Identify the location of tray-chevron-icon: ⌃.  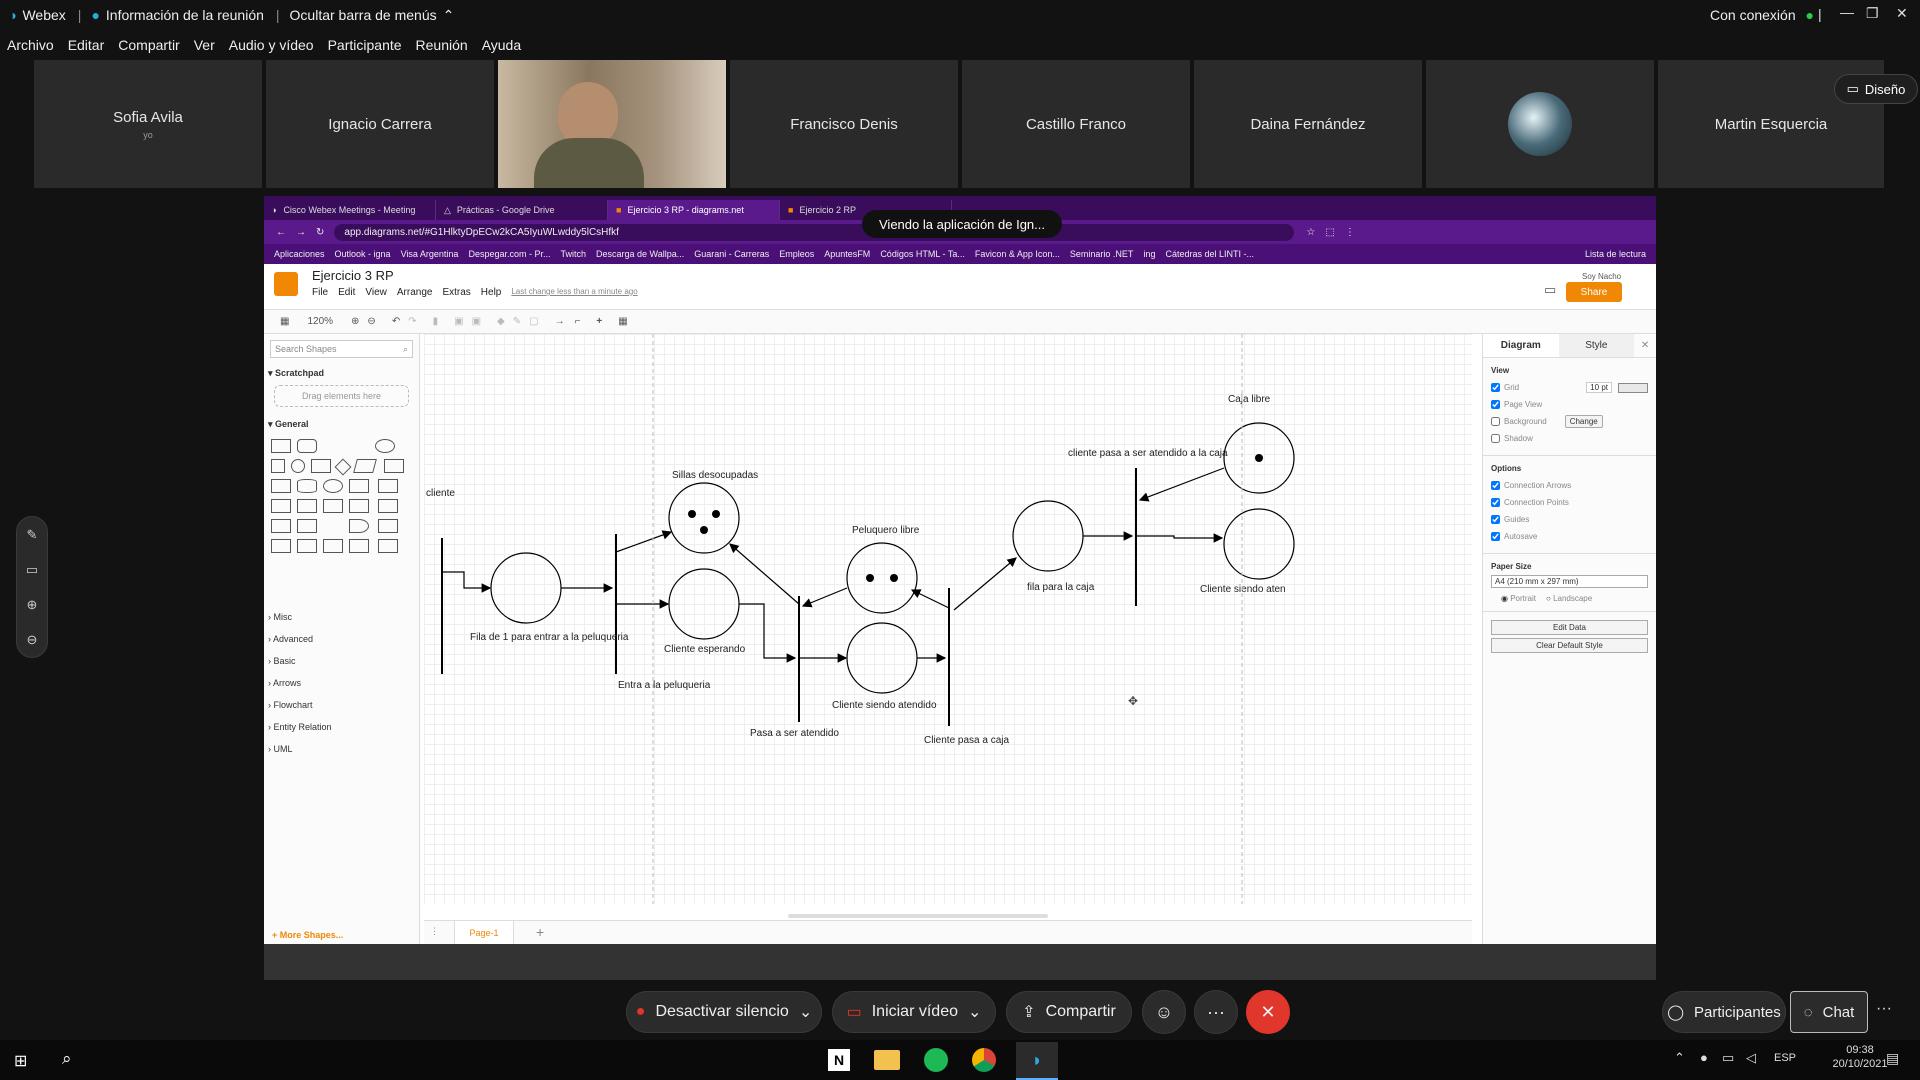
(1679, 1058).